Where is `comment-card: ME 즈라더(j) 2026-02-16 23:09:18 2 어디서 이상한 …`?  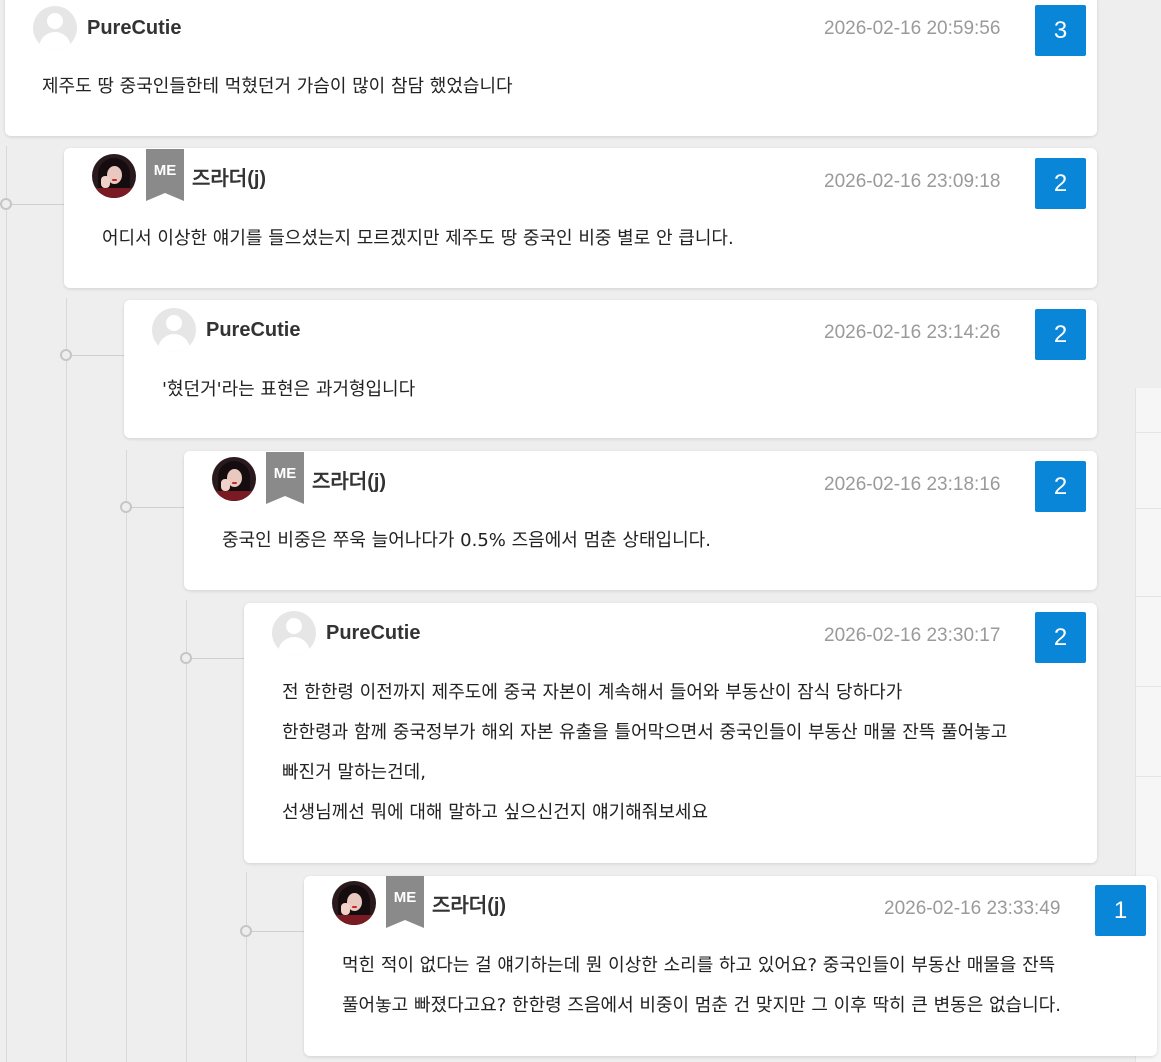 comment-card: ME 즈라더(j) 2026-02-16 23:09:18 2 어디서 이상한 … is located at coordinates (580, 218).